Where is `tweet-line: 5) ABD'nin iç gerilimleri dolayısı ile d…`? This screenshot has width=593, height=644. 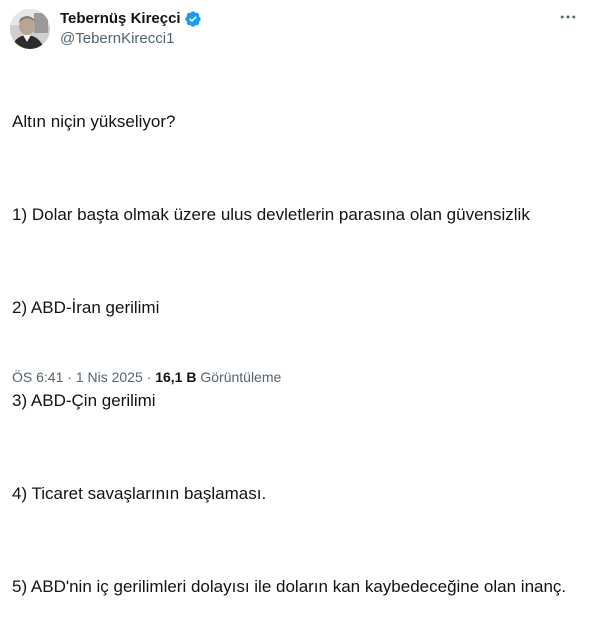 tweet-line: 5) ABD'nin iç gerilimleri dolayısı ile d… is located at coordinates (289, 586).